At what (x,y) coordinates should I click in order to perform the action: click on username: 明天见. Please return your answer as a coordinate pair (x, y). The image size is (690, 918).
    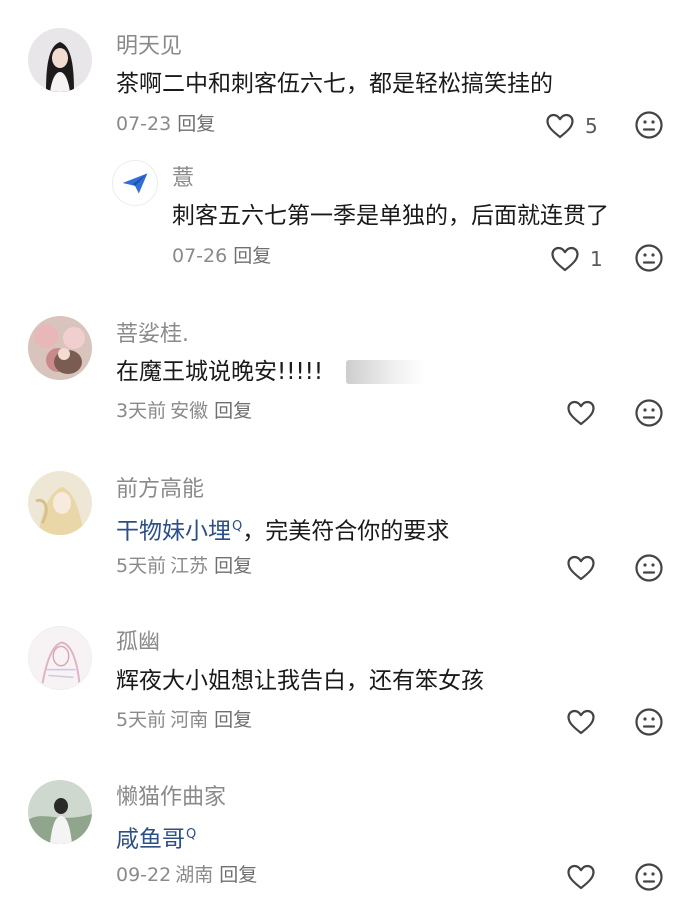
    Looking at the image, I should click on (149, 47).